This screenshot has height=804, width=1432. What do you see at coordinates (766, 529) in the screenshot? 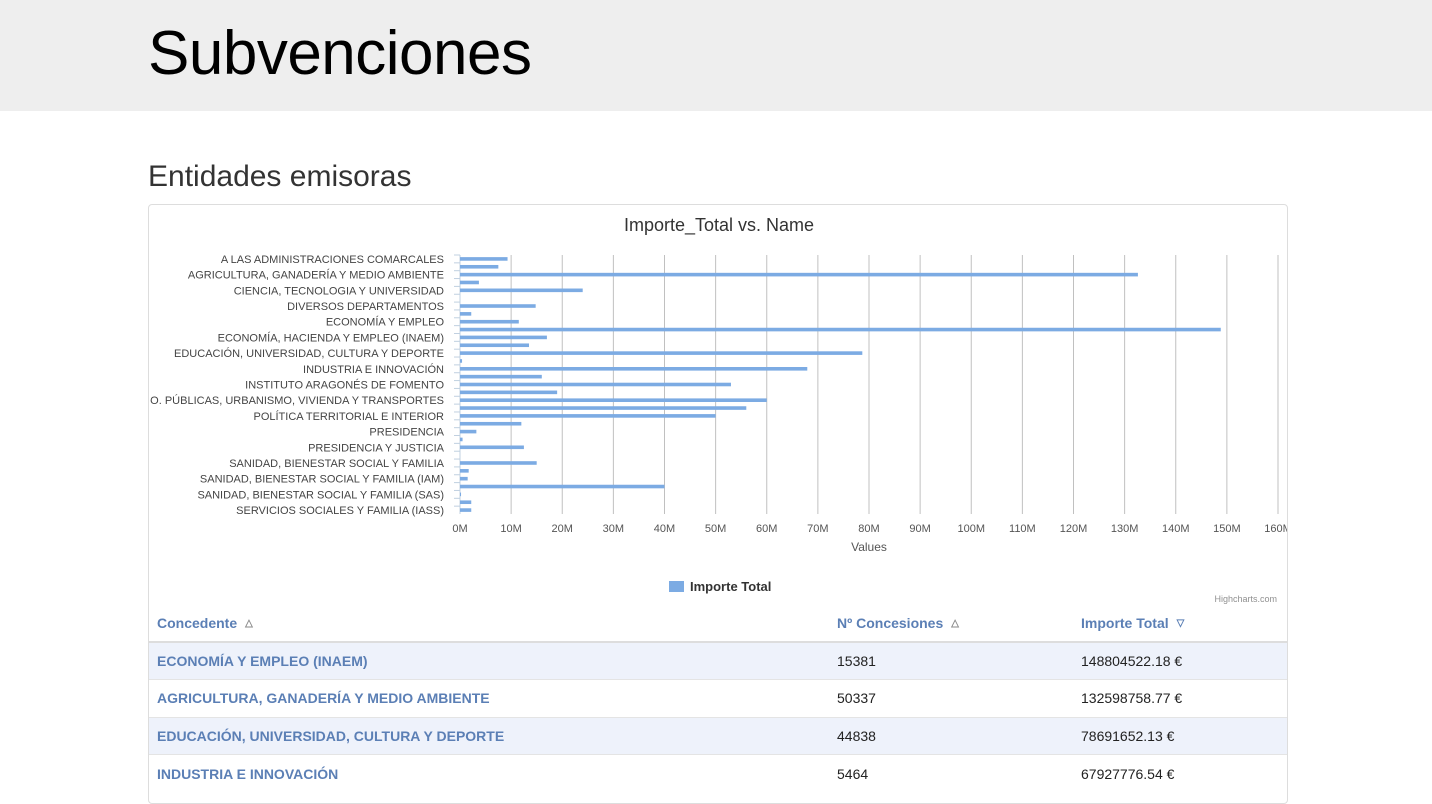
I see `x-tick-label: 60M` at bounding box center [766, 529].